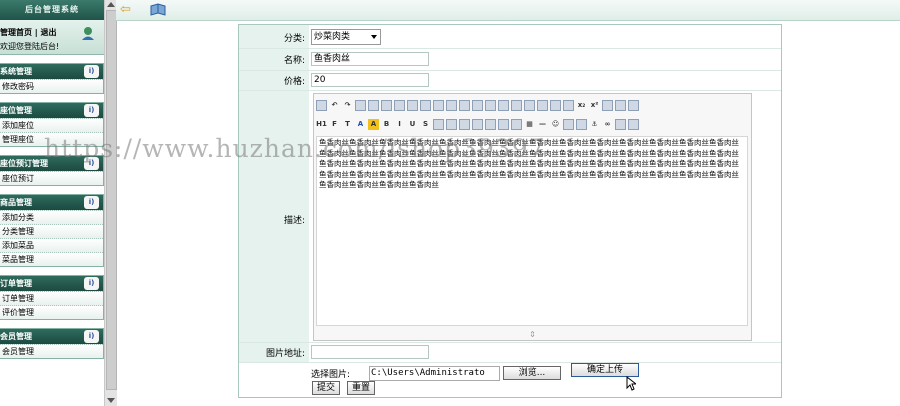 The width and height of the screenshot is (900, 406). What do you see at coordinates (331, 375) in the screenshot?
I see `choose-image-label: 选择图片:` at bounding box center [331, 375].